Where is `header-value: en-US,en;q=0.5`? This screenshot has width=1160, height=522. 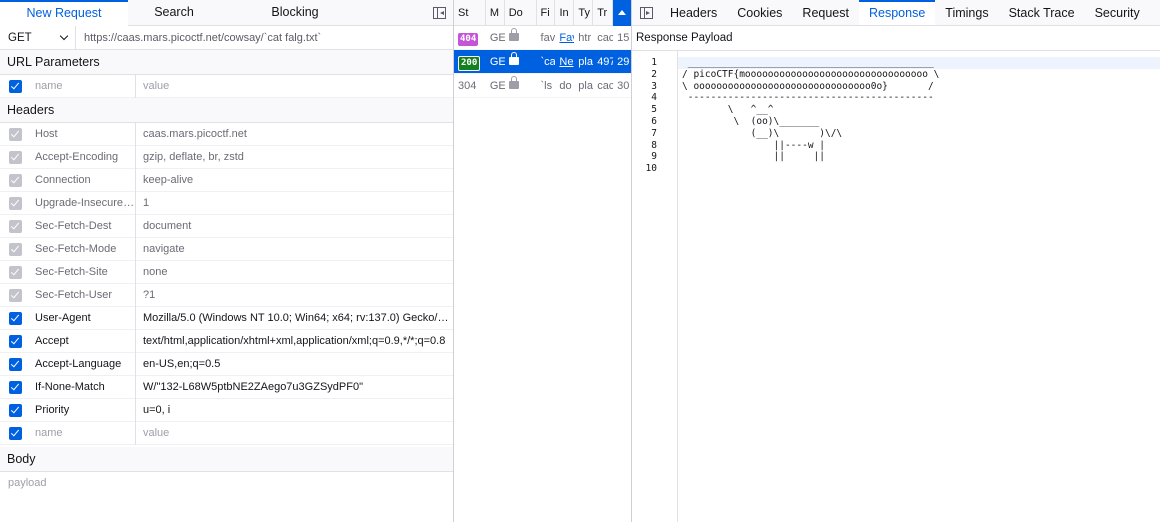
header-value: en-US,en;q=0.5 is located at coordinates (294, 364).